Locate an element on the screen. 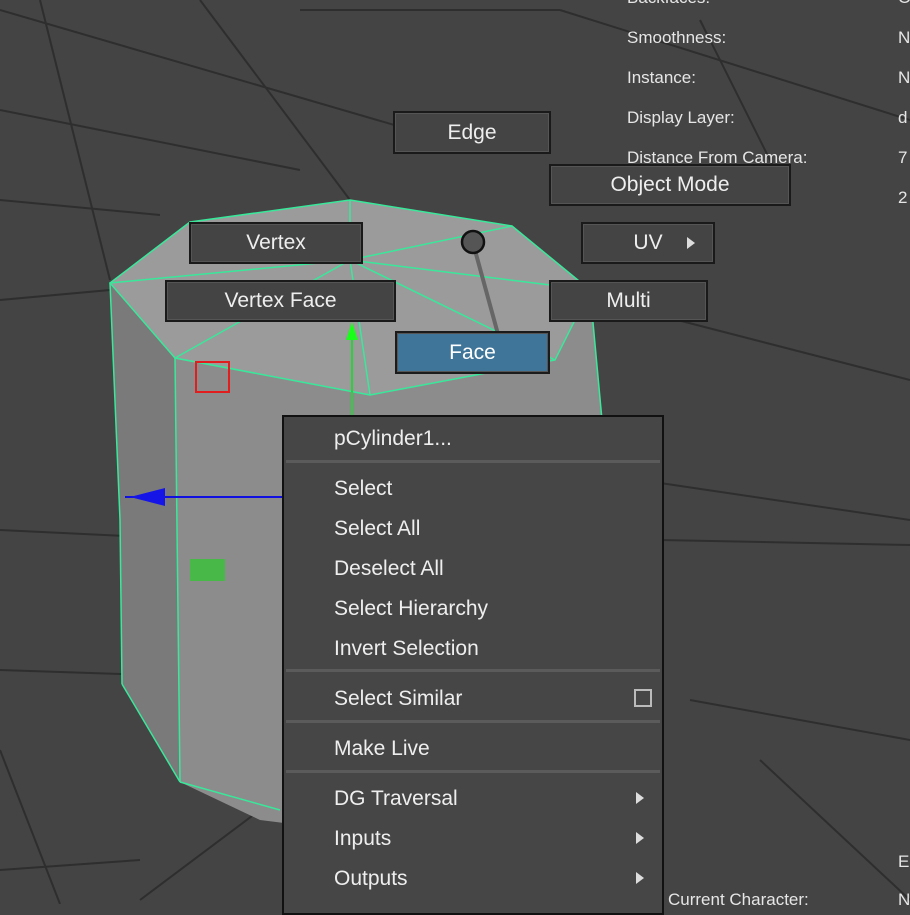 Image resolution: width=910 pixels, height=915 pixels. hud-value-distance: 7 is located at coordinates (903, 157).